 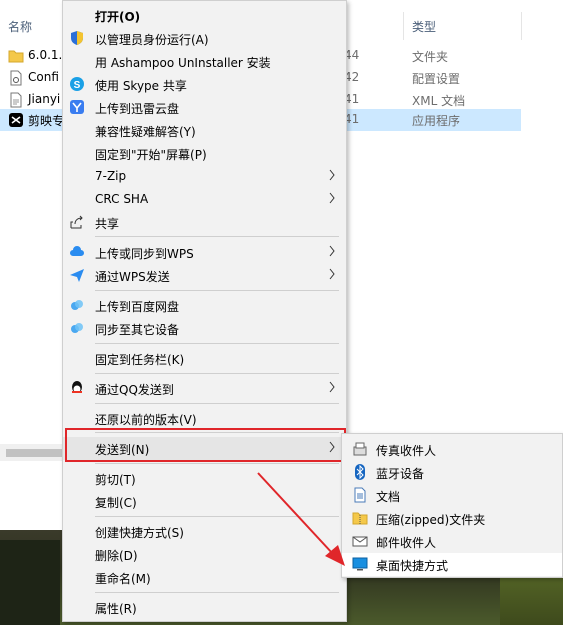 I want to click on menu-item-label: CRC SHA, so click(x=122, y=199).